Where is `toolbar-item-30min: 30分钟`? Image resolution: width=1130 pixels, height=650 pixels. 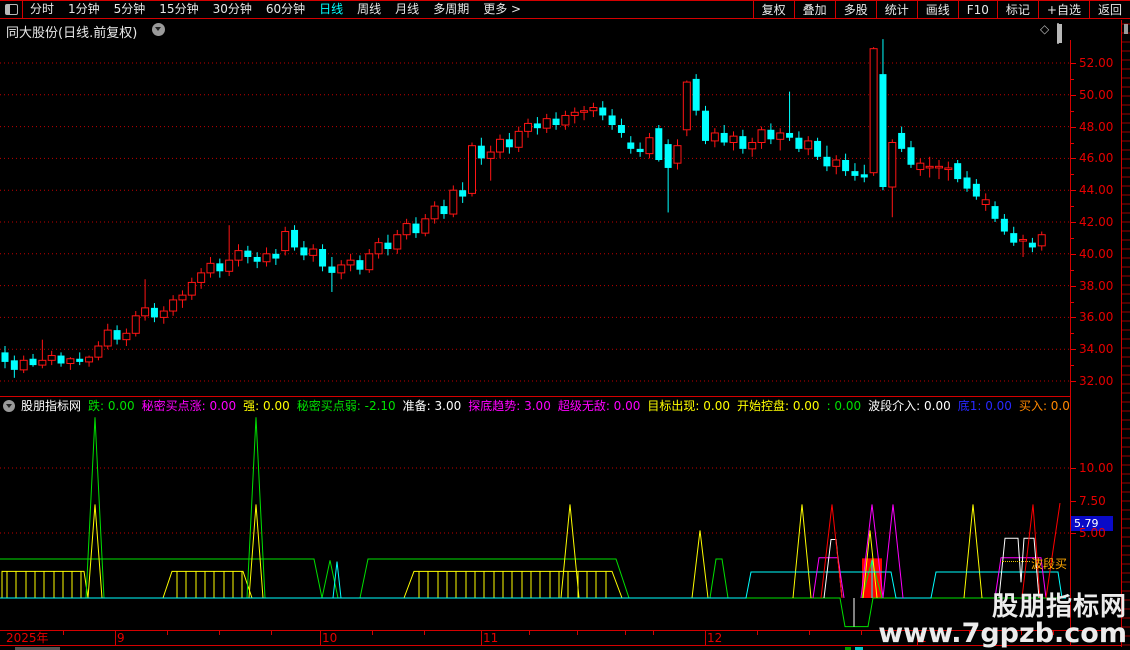
toolbar-item-30min: 30分钟 is located at coordinates (232, 9).